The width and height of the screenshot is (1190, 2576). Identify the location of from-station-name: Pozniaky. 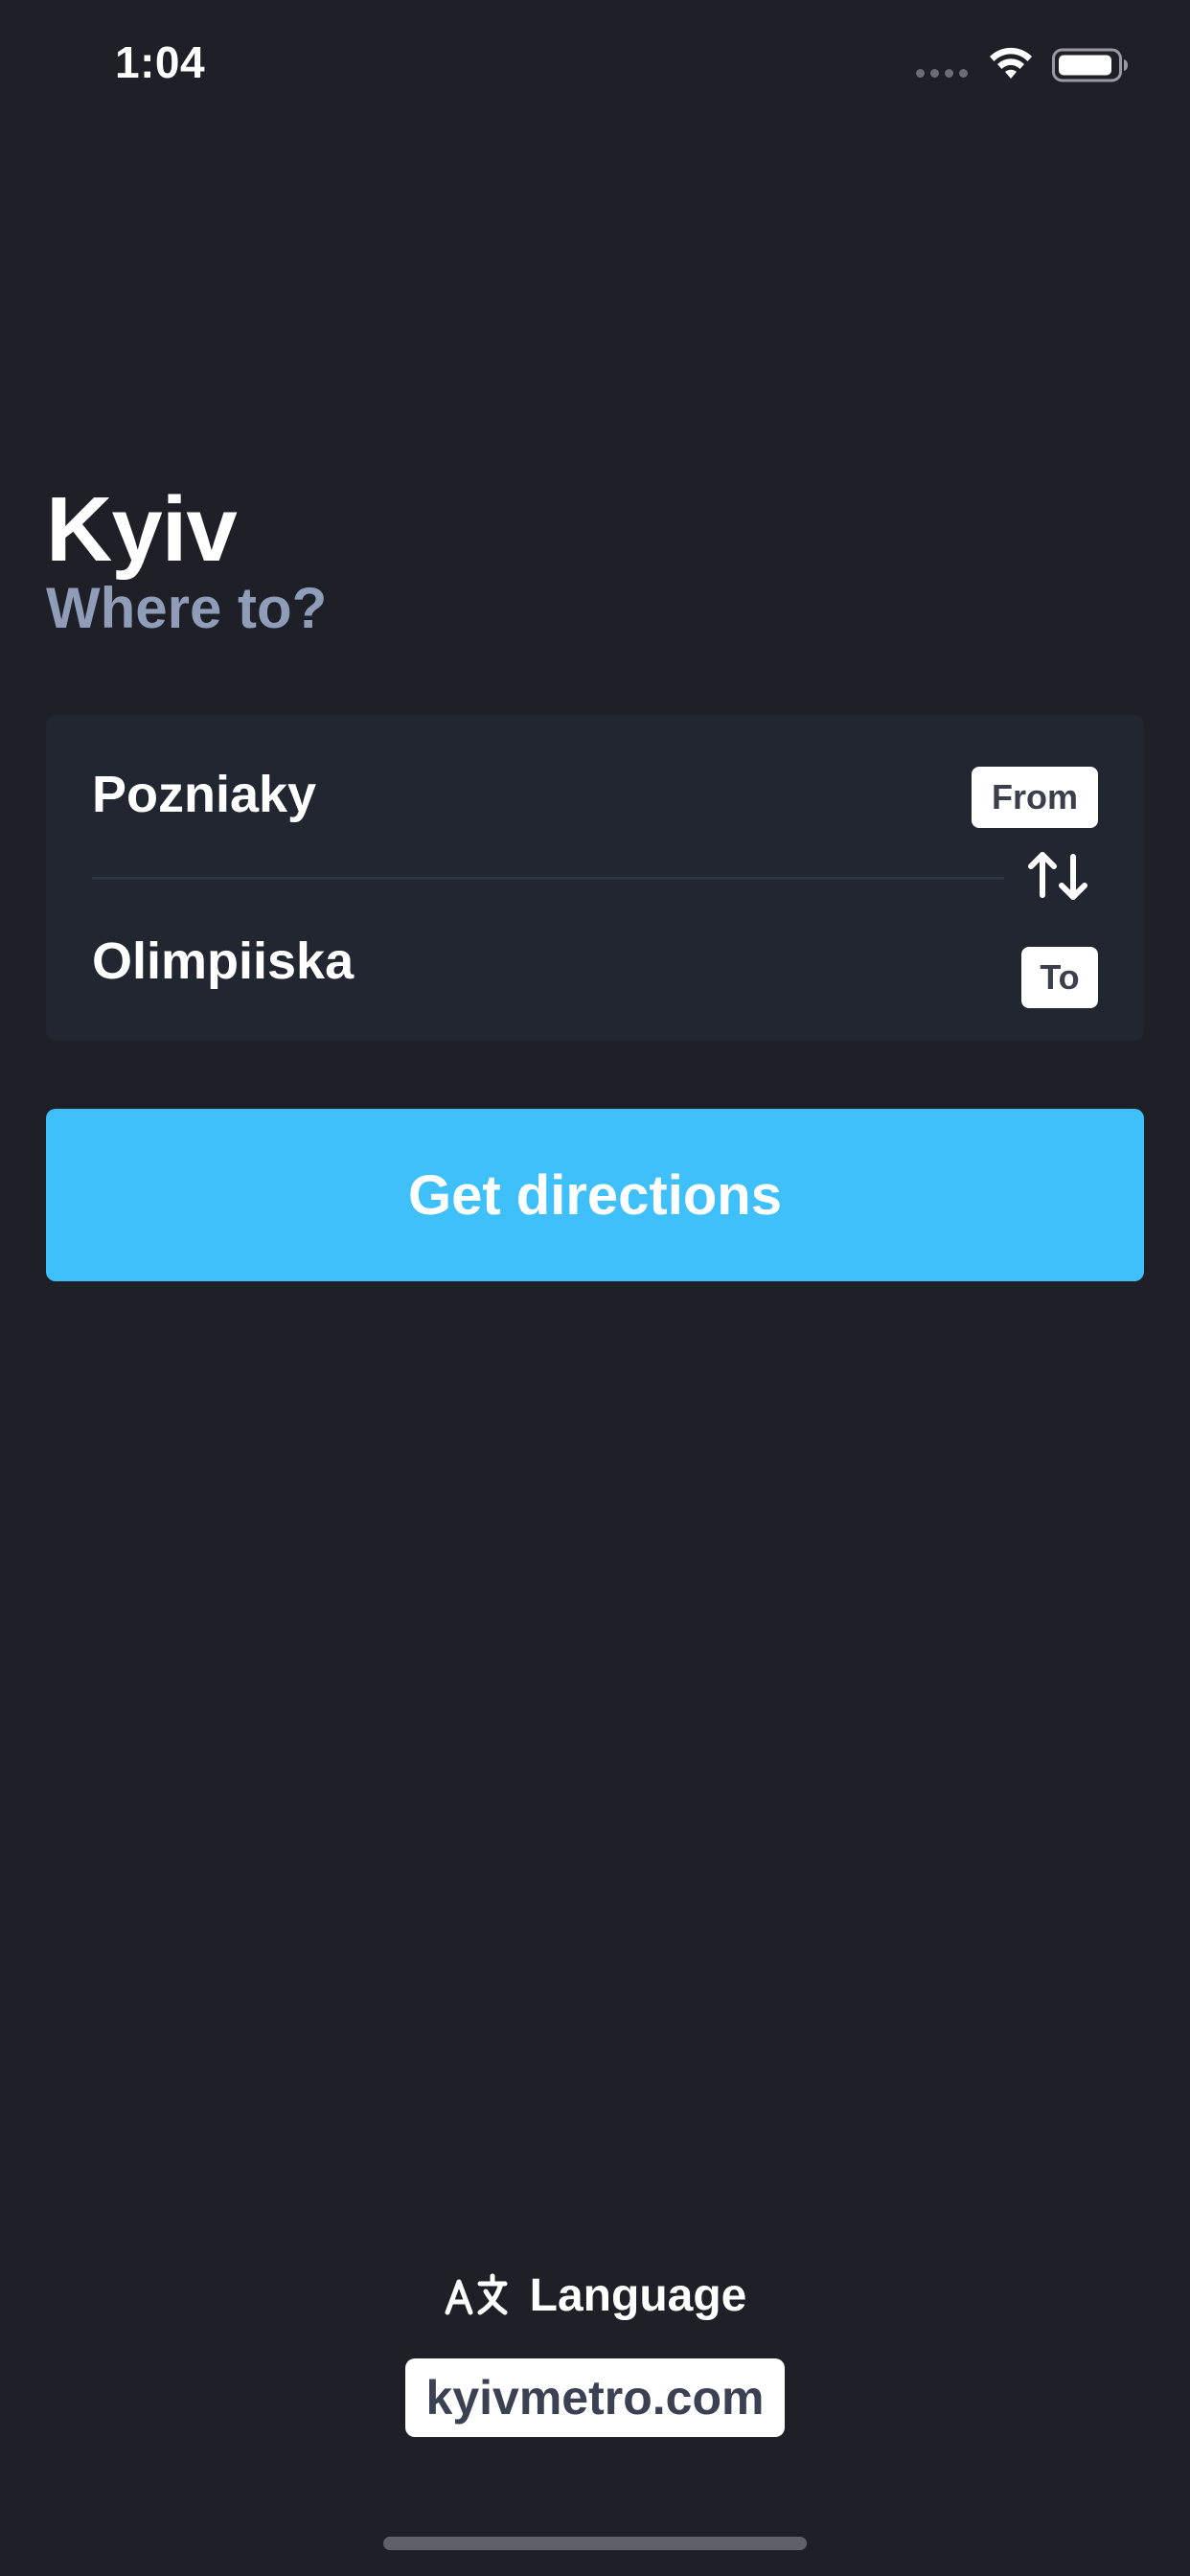
(205, 794).